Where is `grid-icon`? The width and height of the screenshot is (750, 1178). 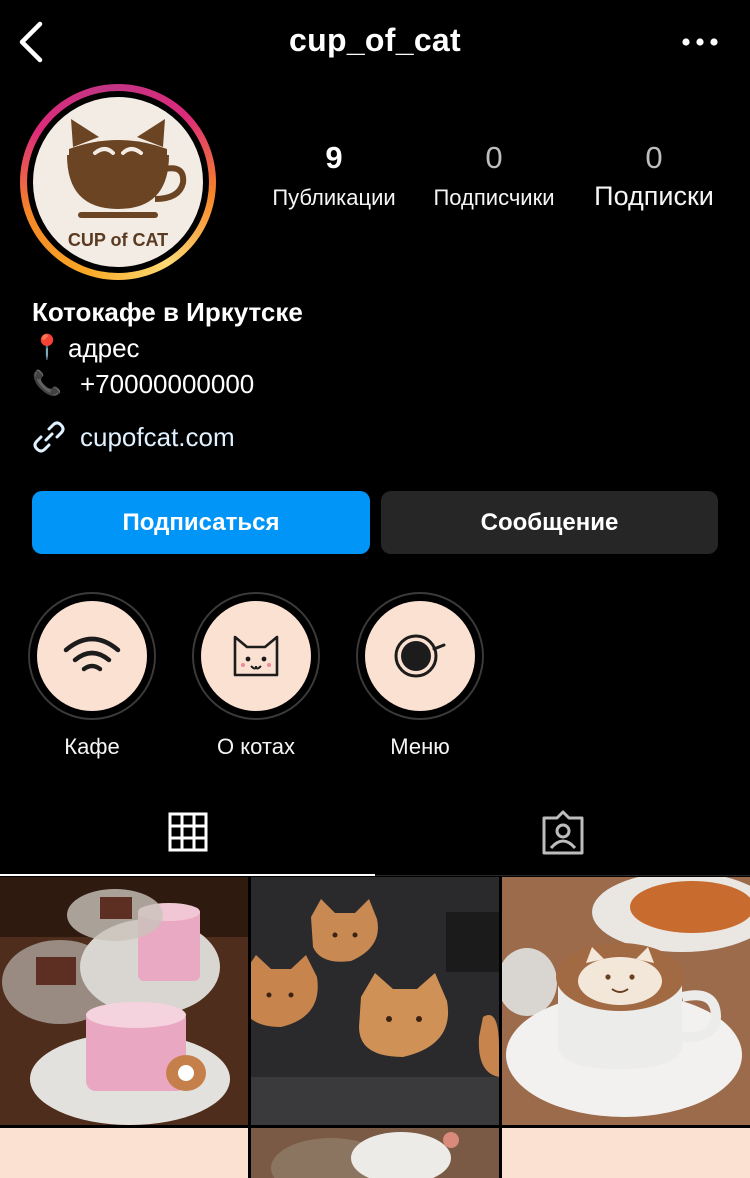 grid-icon is located at coordinates (187, 832).